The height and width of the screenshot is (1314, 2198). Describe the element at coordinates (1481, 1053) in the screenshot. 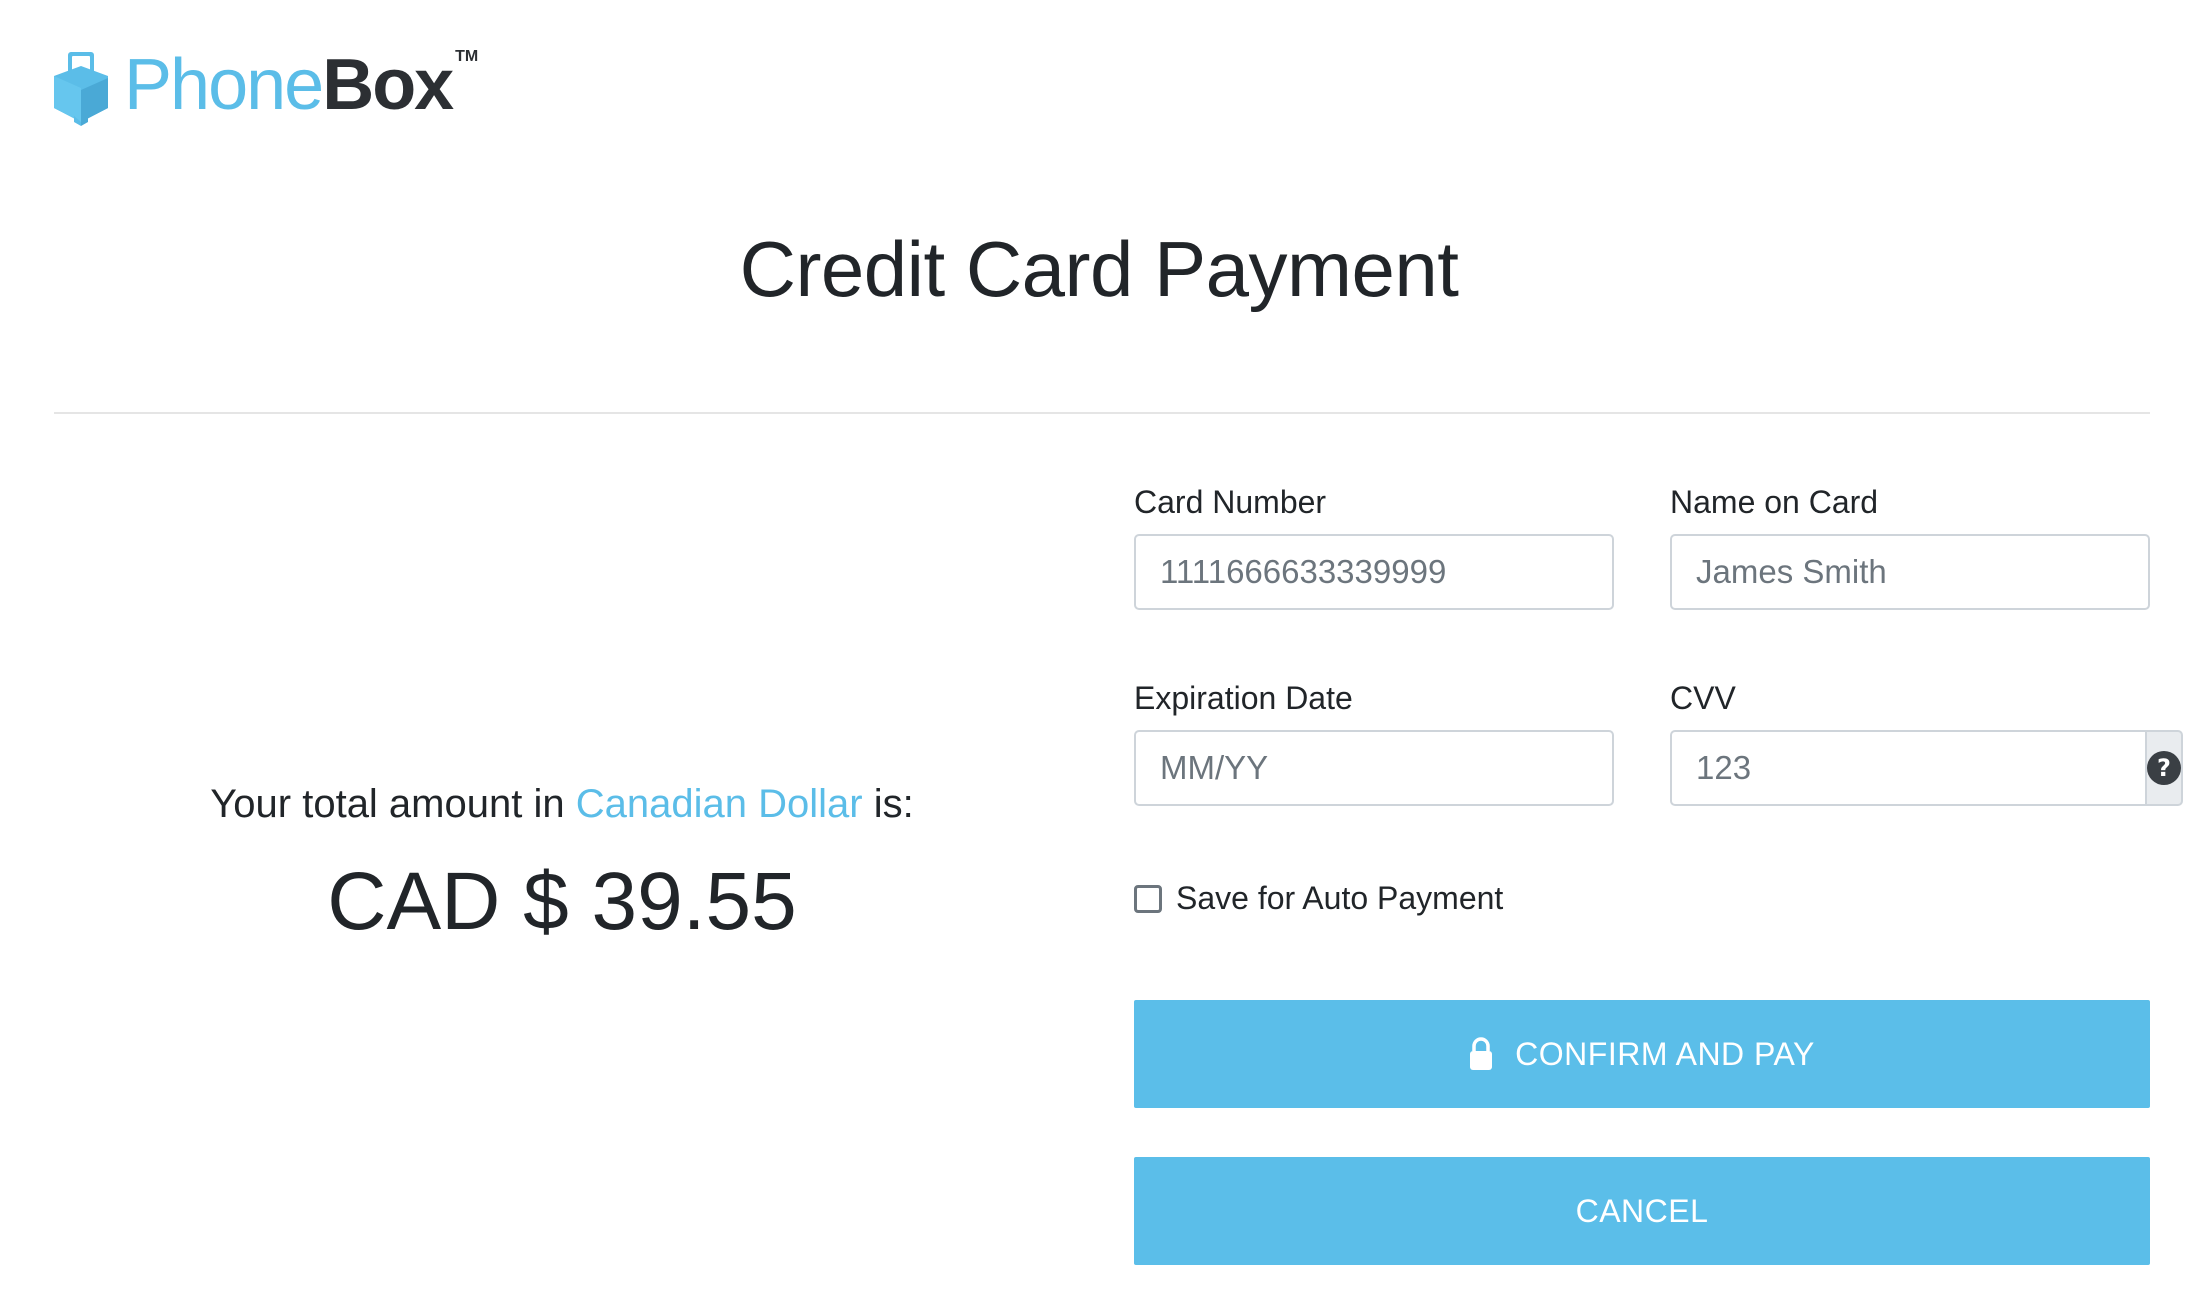

I see `lock-icon` at that location.